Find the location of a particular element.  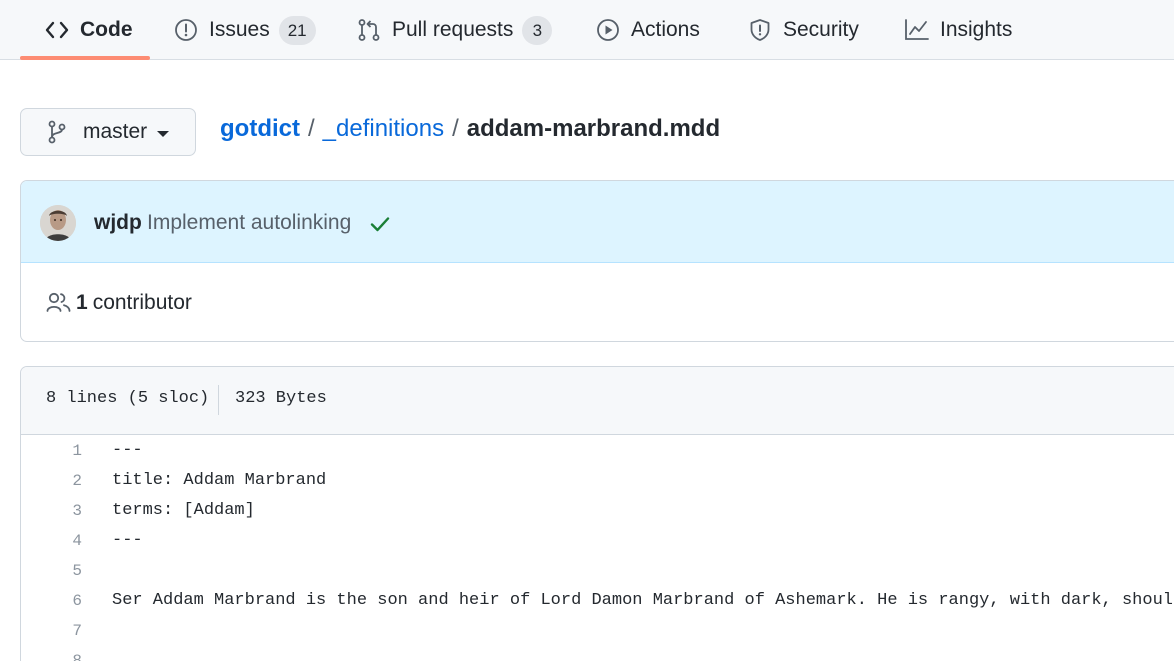

tab-selected-underline is located at coordinates (85, 58).